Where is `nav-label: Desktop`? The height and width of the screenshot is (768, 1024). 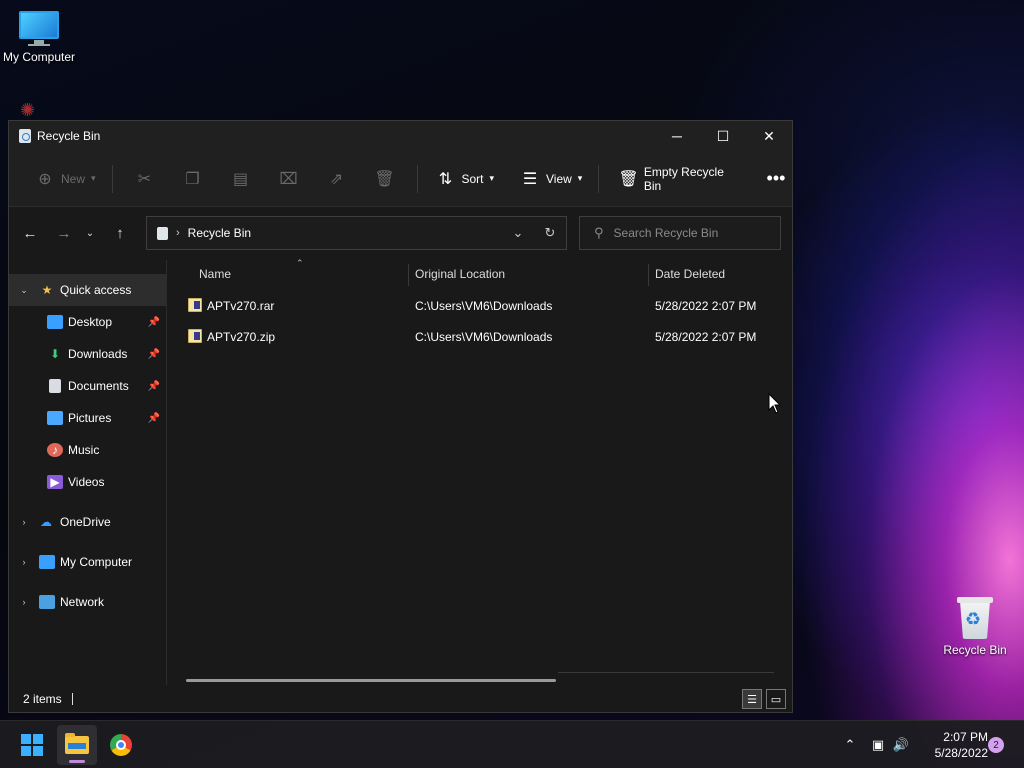 nav-label: Desktop is located at coordinates (90, 322).